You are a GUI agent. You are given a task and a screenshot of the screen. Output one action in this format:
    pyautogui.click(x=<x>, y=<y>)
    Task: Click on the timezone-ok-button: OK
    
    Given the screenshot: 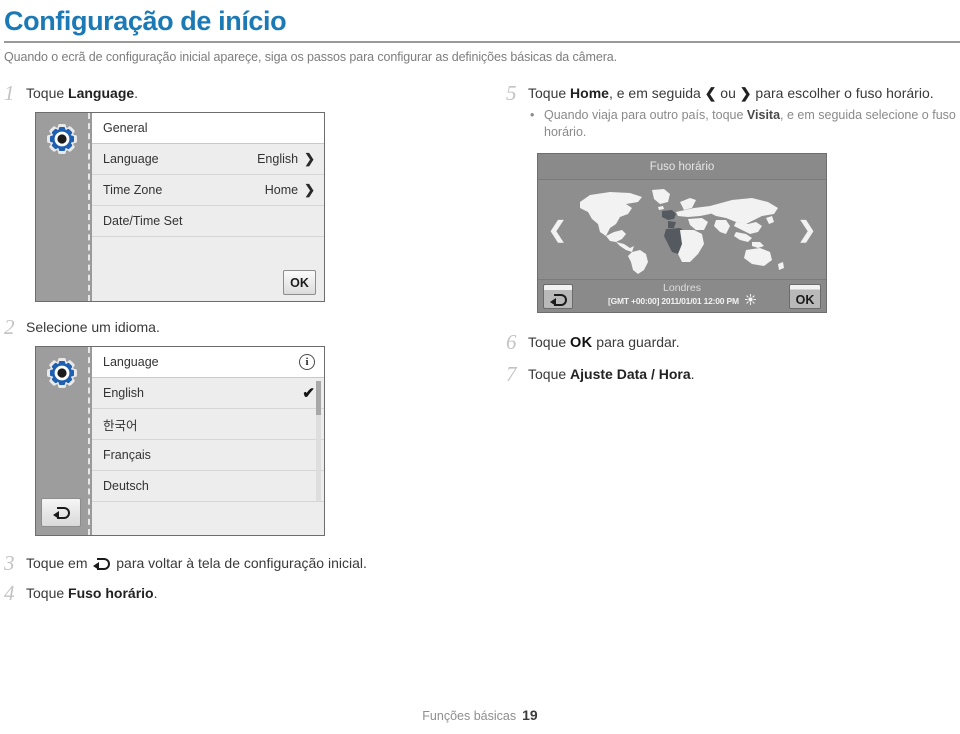 What is the action you would take?
    pyautogui.click(x=805, y=297)
    